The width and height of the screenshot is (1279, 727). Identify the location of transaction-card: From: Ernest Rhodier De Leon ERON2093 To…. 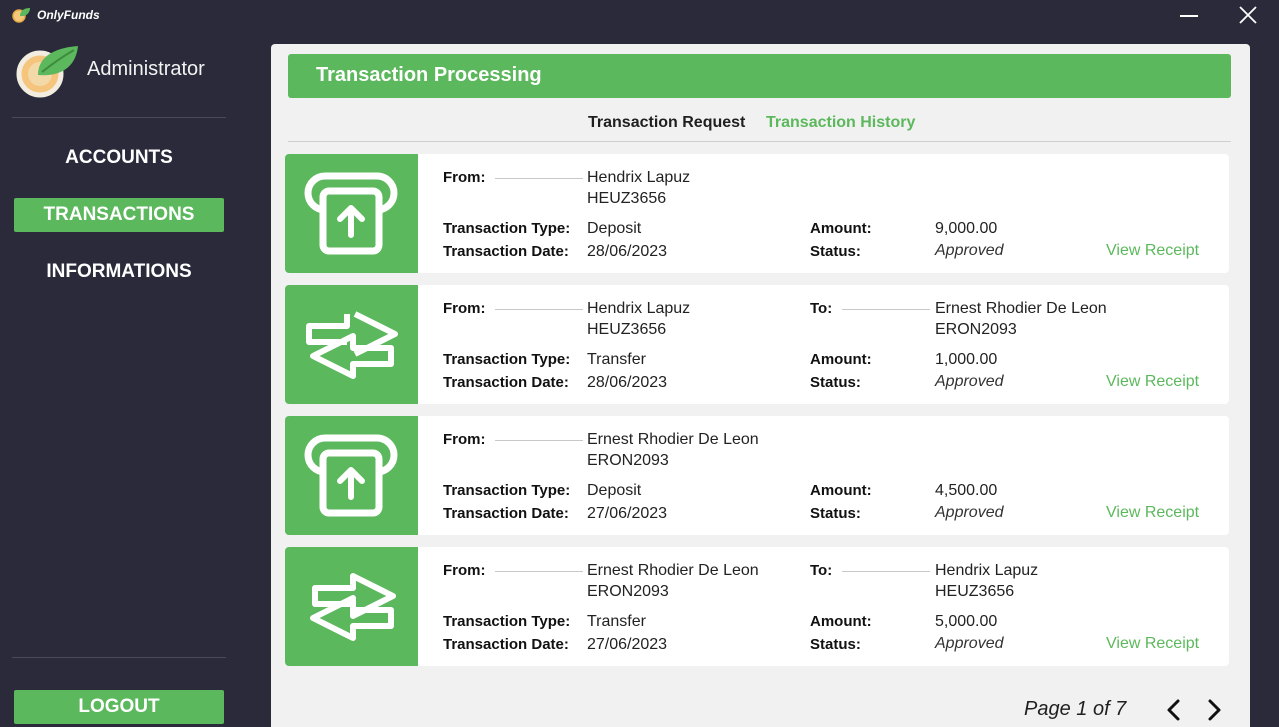
(757, 606).